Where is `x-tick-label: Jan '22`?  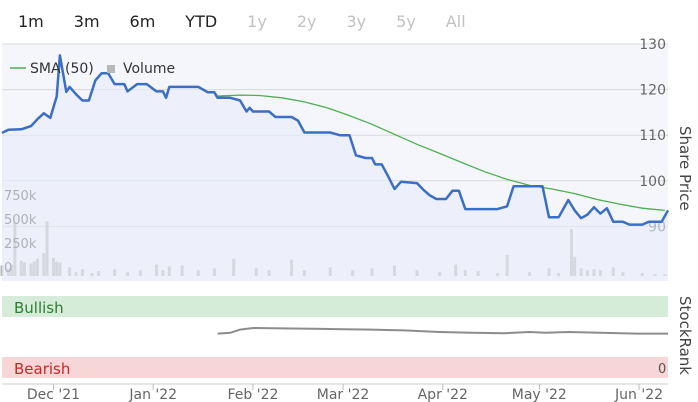
x-tick-label: Jan '22 is located at coordinates (152, 394).